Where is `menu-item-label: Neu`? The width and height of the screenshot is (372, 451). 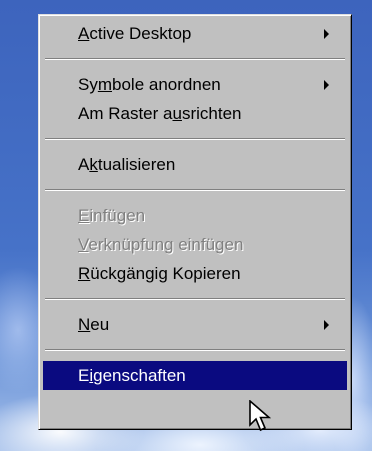 menu-item-label: Neu is located at coordinates (94, 324).